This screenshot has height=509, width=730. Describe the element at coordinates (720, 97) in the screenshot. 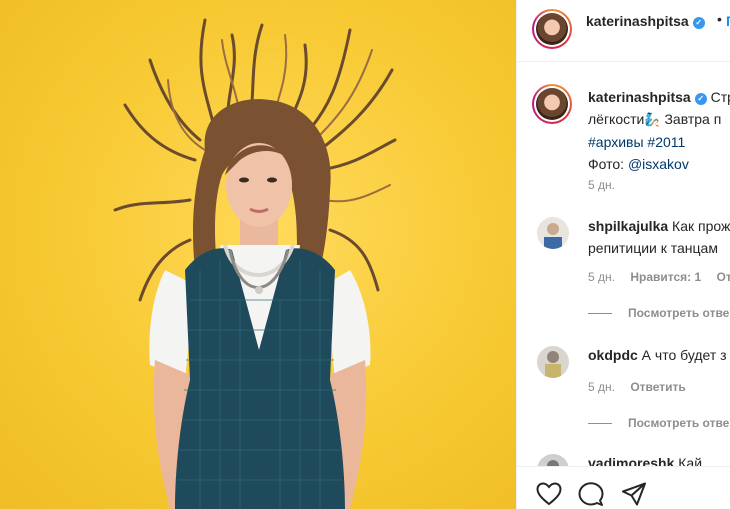

I see `caption-line1: Стр` at that location.